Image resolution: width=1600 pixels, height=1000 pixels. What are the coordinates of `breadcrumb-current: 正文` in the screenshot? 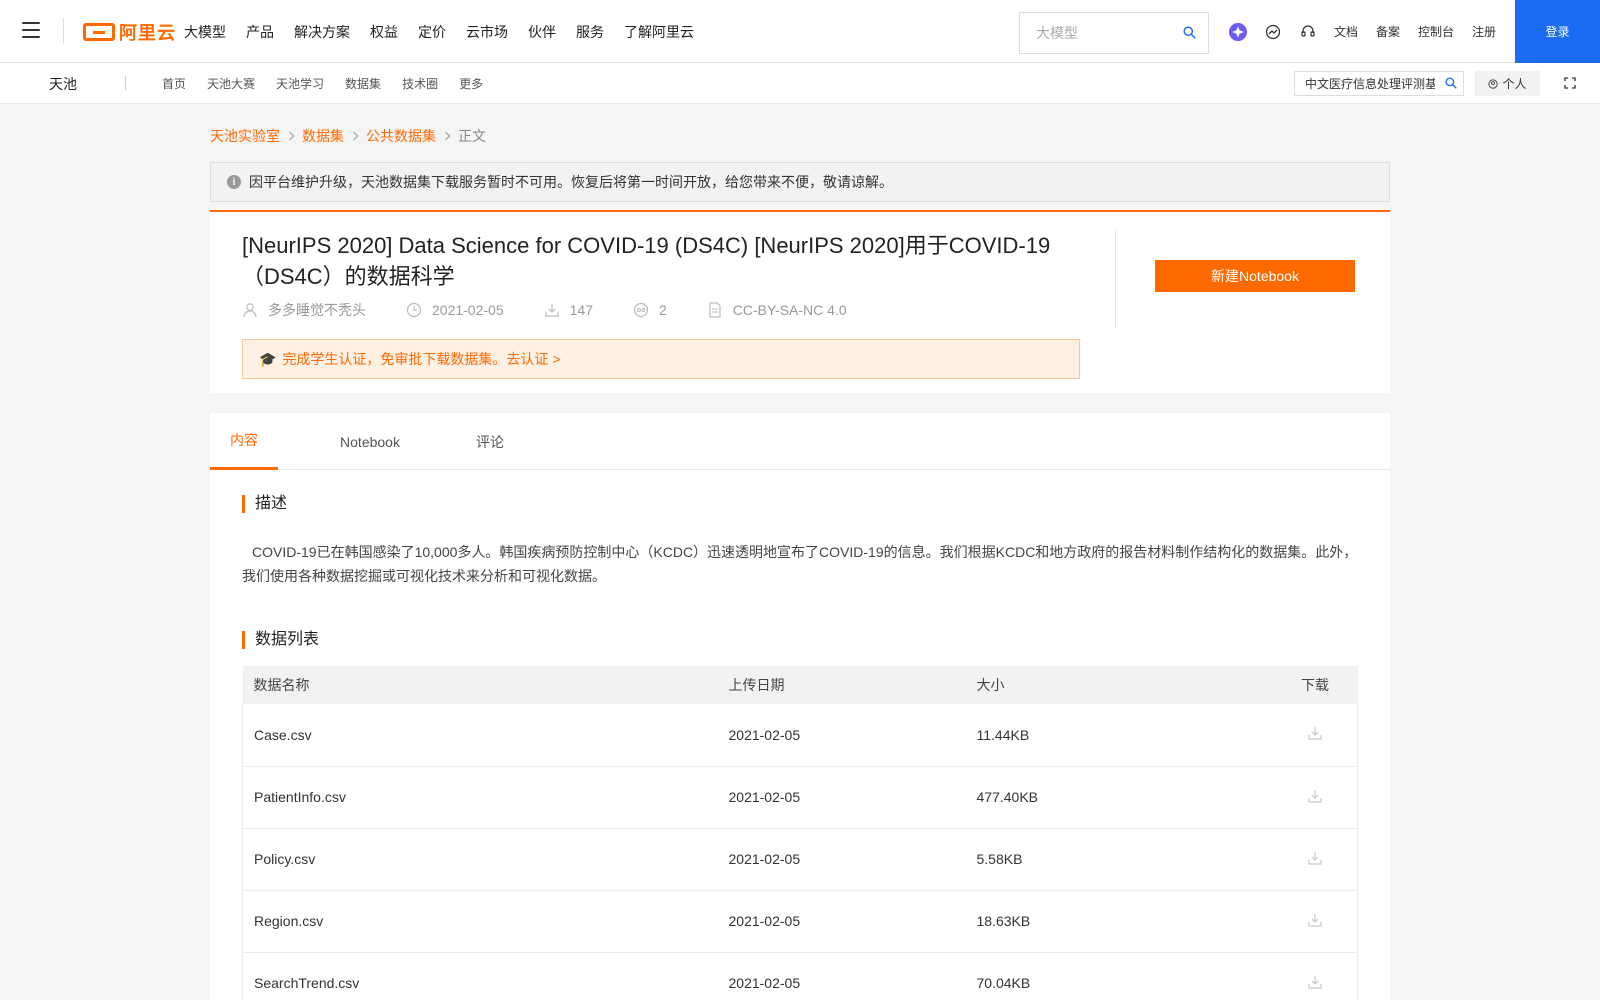 It's located at (472, 136).